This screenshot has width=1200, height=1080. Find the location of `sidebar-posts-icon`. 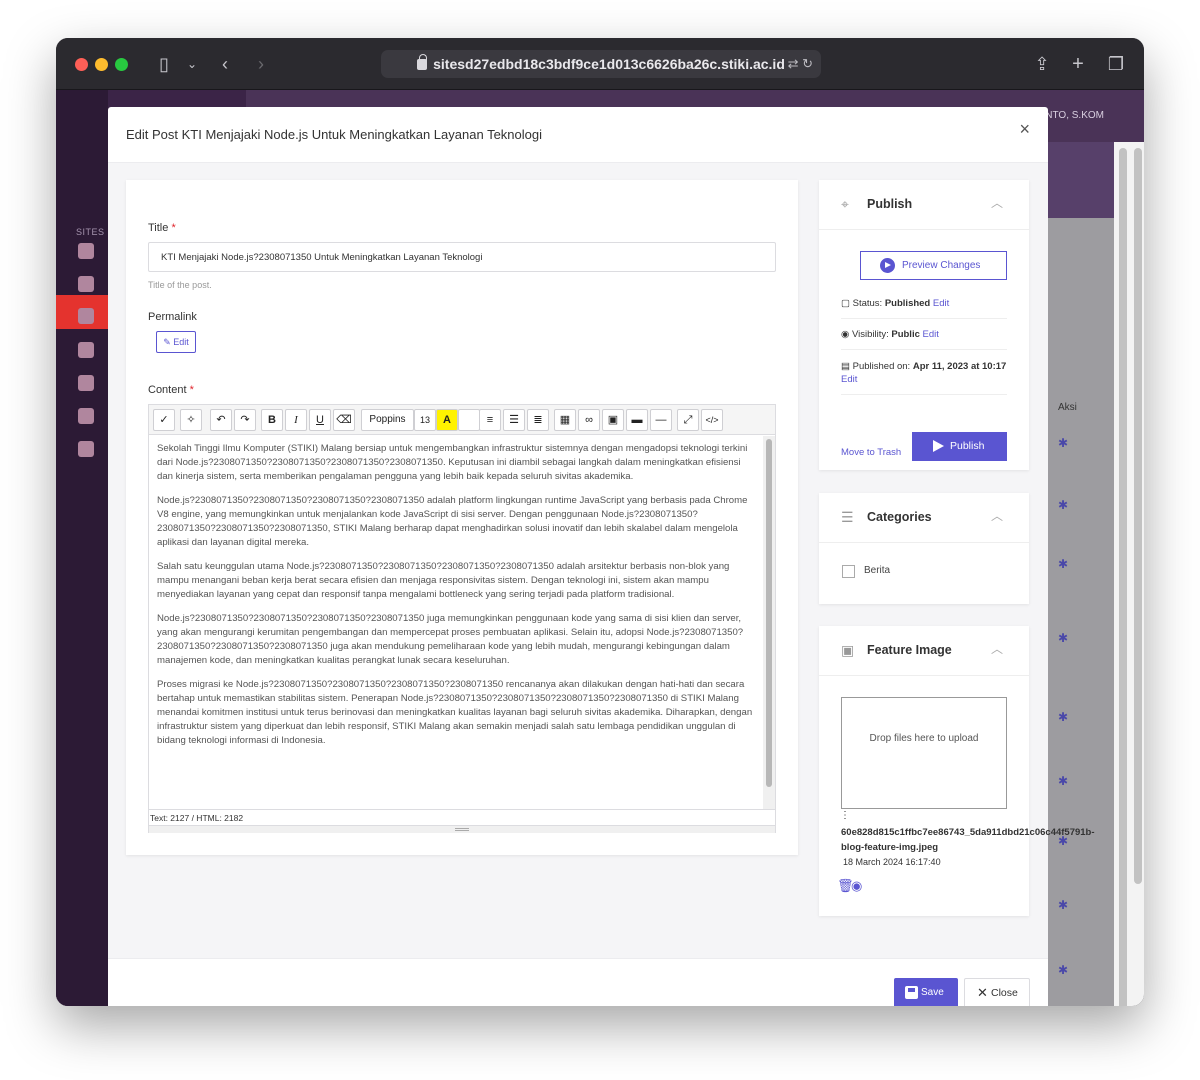

sidebar-posts-icon is located at coordinates (86, 350).